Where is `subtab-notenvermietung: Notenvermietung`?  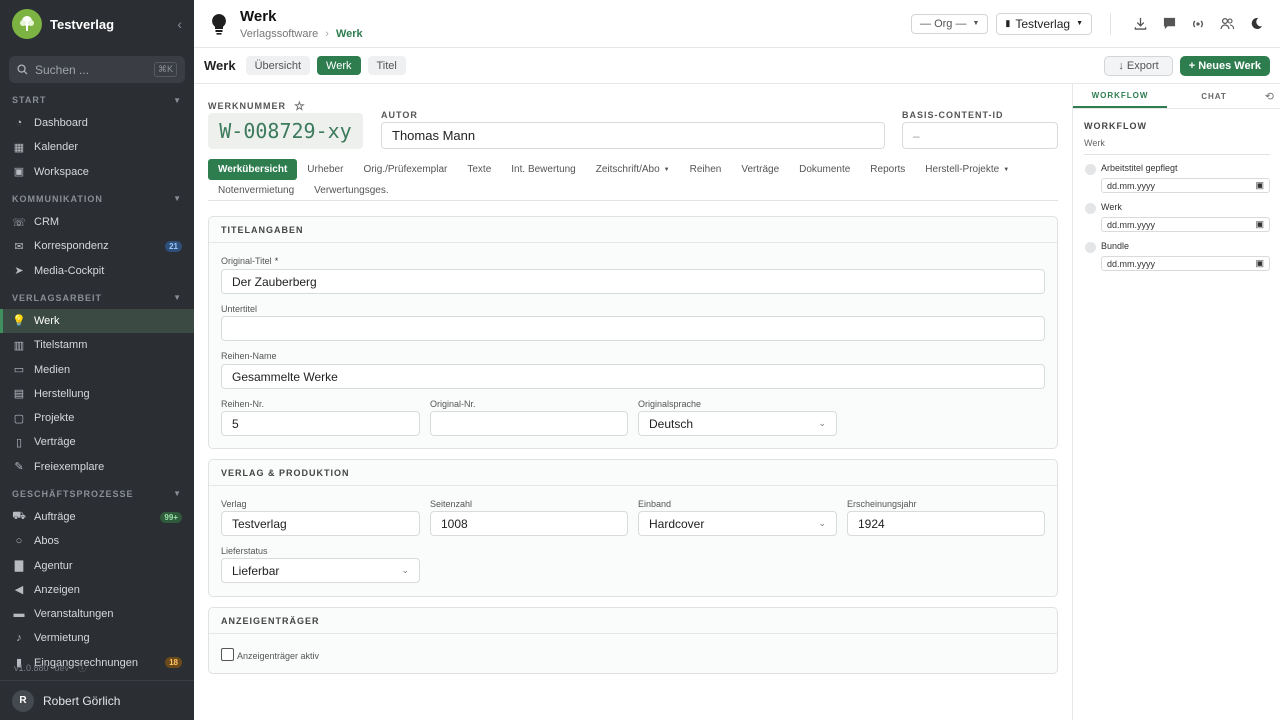 subtab-notenvermietung: Notenvermietung is located at coordinates (256, 190).